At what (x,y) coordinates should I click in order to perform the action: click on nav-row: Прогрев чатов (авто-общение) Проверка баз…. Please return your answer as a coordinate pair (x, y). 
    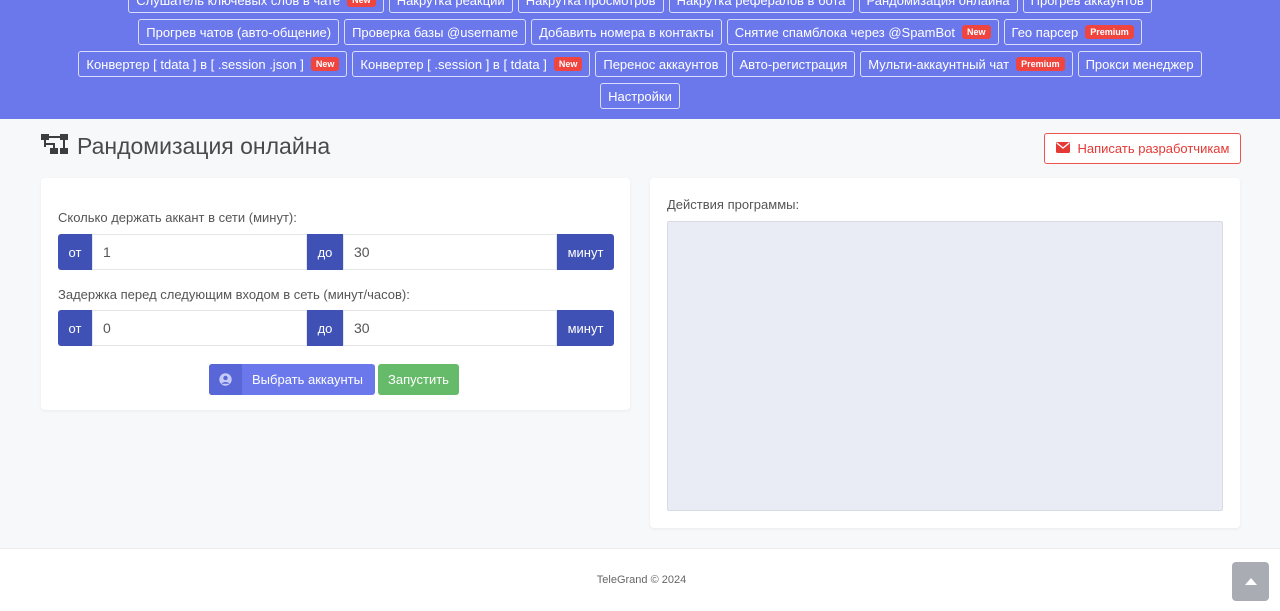
    Looking at the image, I should click on (640, 32).